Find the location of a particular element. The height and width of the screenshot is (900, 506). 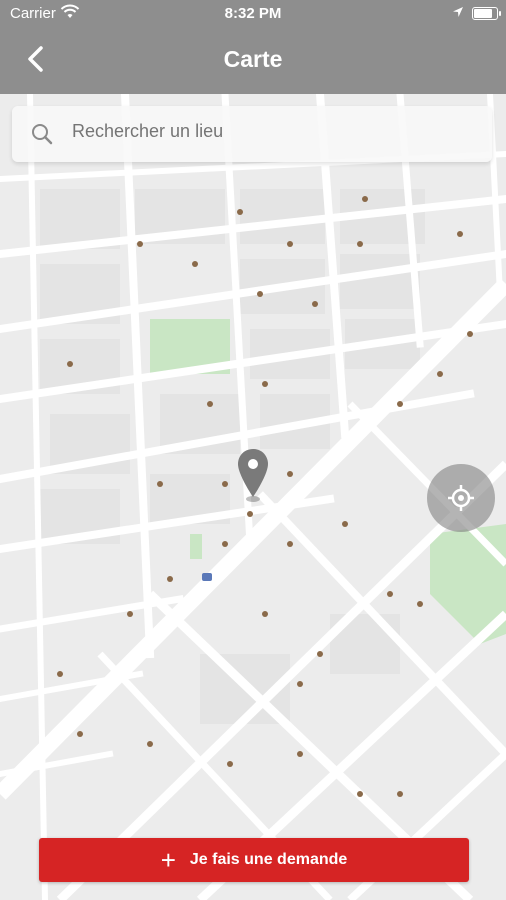

search-bar is located at coordinates (252, 134).